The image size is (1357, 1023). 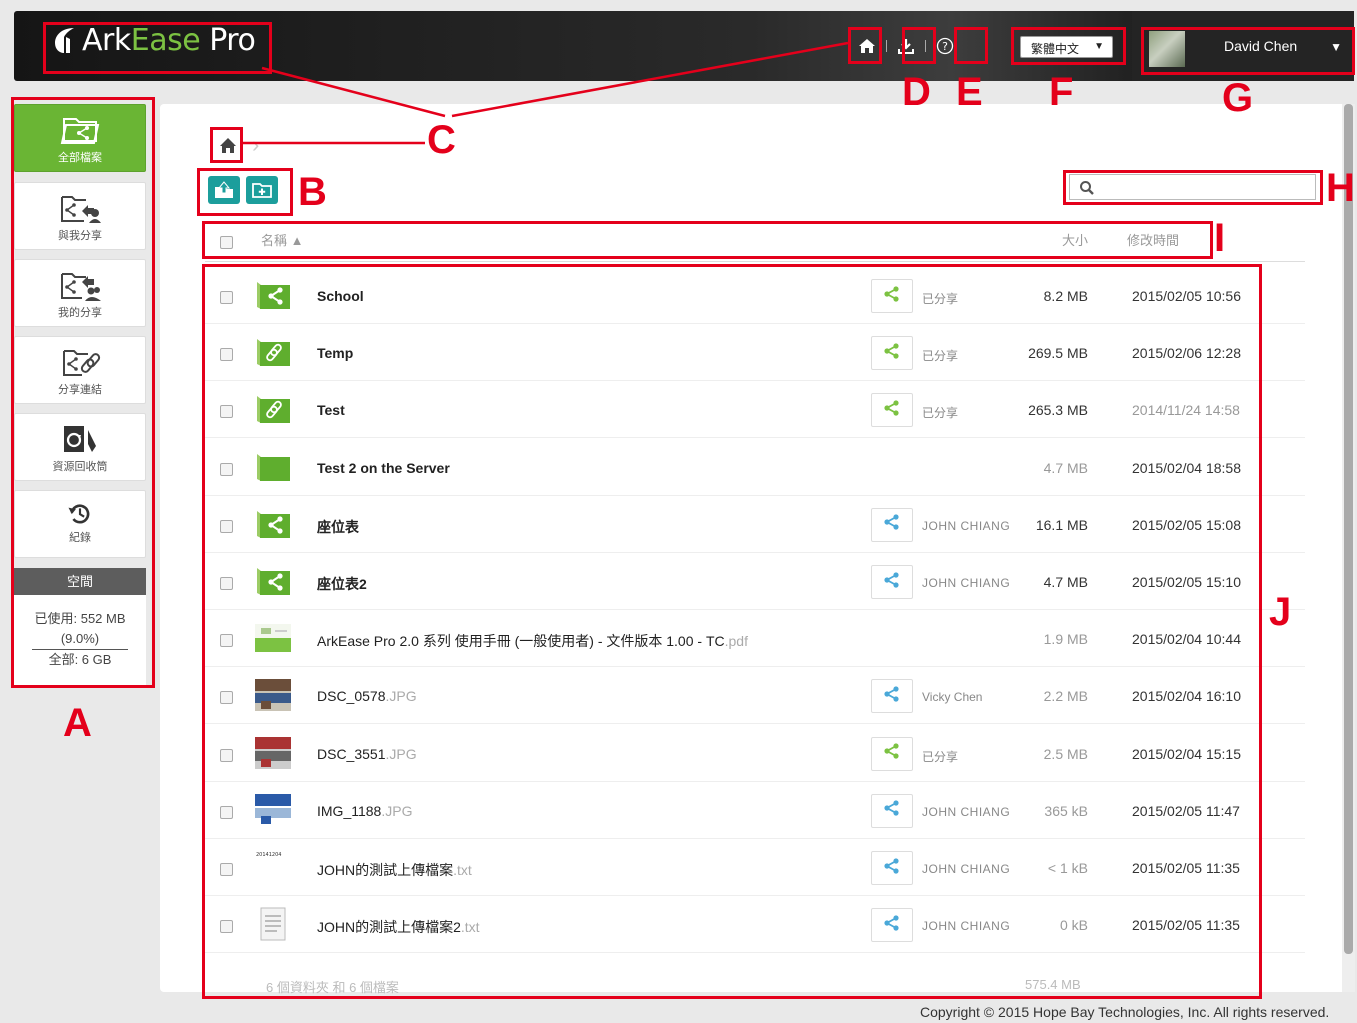 I want to click on annotation-box-f, so click(x=1068, y=46).